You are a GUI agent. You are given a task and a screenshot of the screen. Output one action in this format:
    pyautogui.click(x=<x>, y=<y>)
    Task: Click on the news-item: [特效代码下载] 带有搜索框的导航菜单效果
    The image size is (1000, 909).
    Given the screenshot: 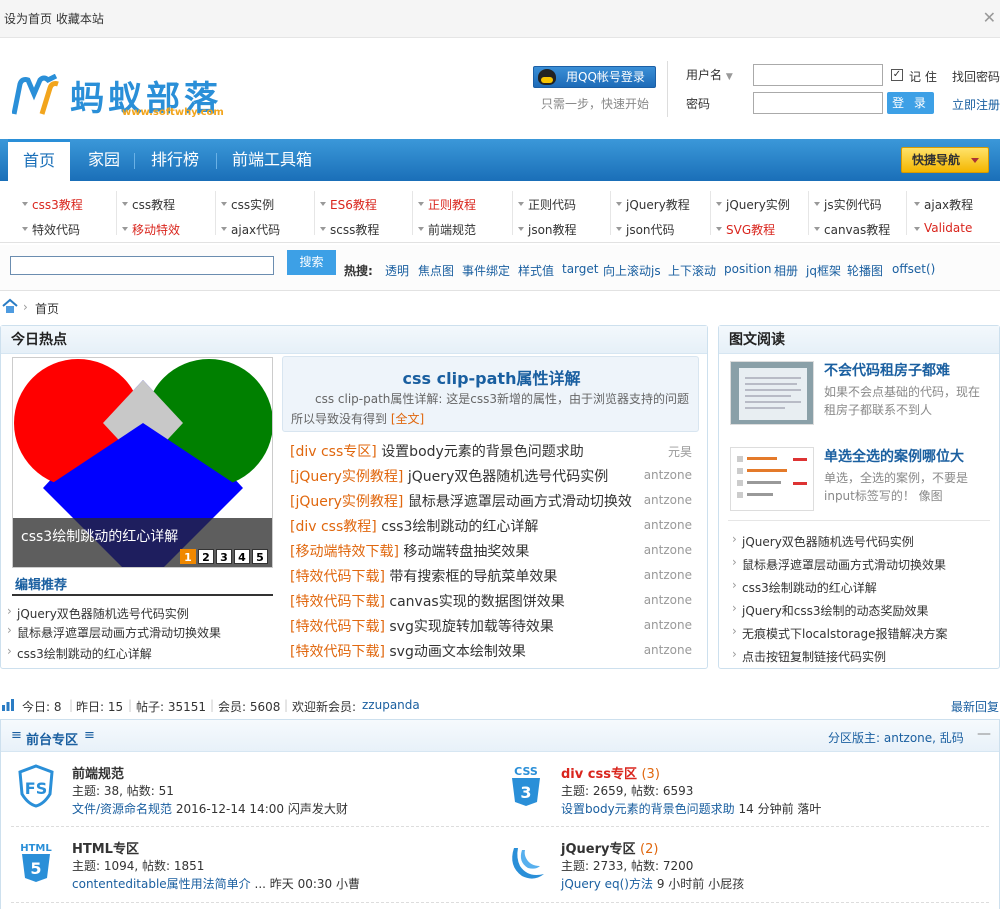 What is the action you would take?
    pyautogui.click(x=423, y=576)
    